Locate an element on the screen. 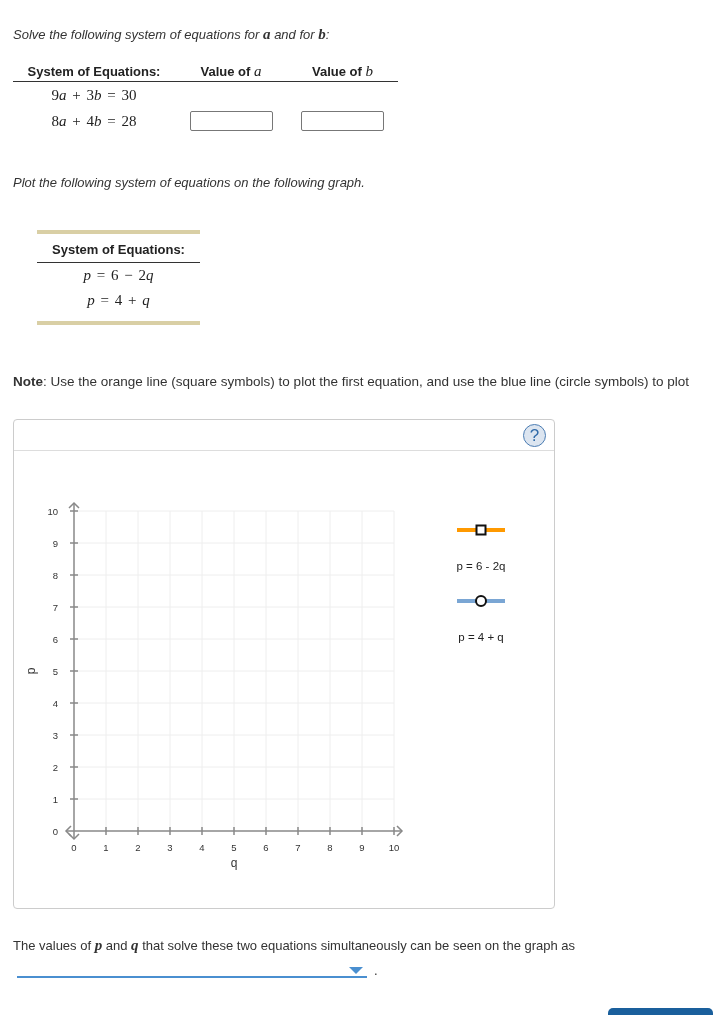 The height and width of the screenshot is (1015, 713). instruction-text: Solve the following system of equations for a and for b: is located at coordinates (172, 34).